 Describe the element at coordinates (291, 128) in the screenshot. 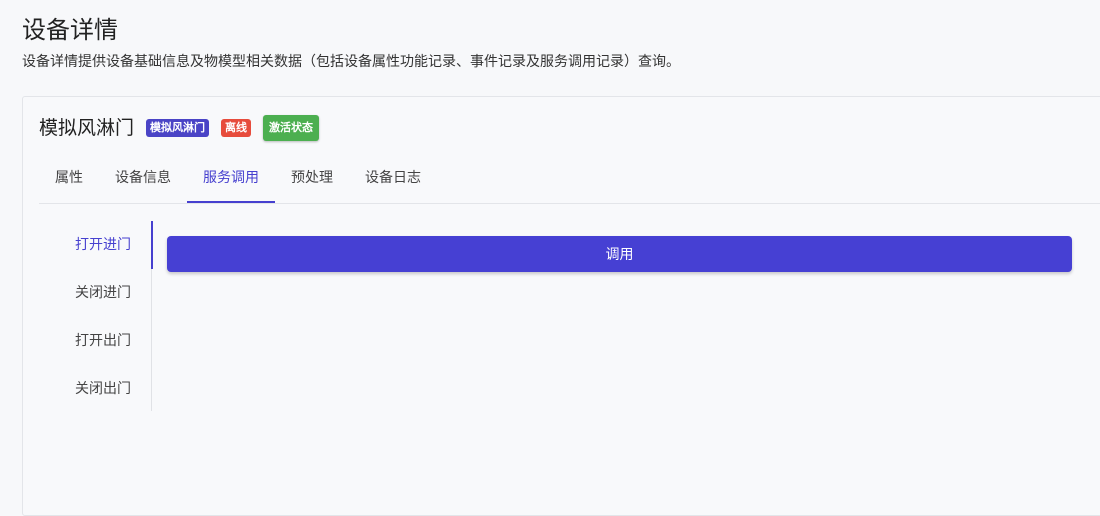

I see `activate-status-button: 激活状态` at that location.